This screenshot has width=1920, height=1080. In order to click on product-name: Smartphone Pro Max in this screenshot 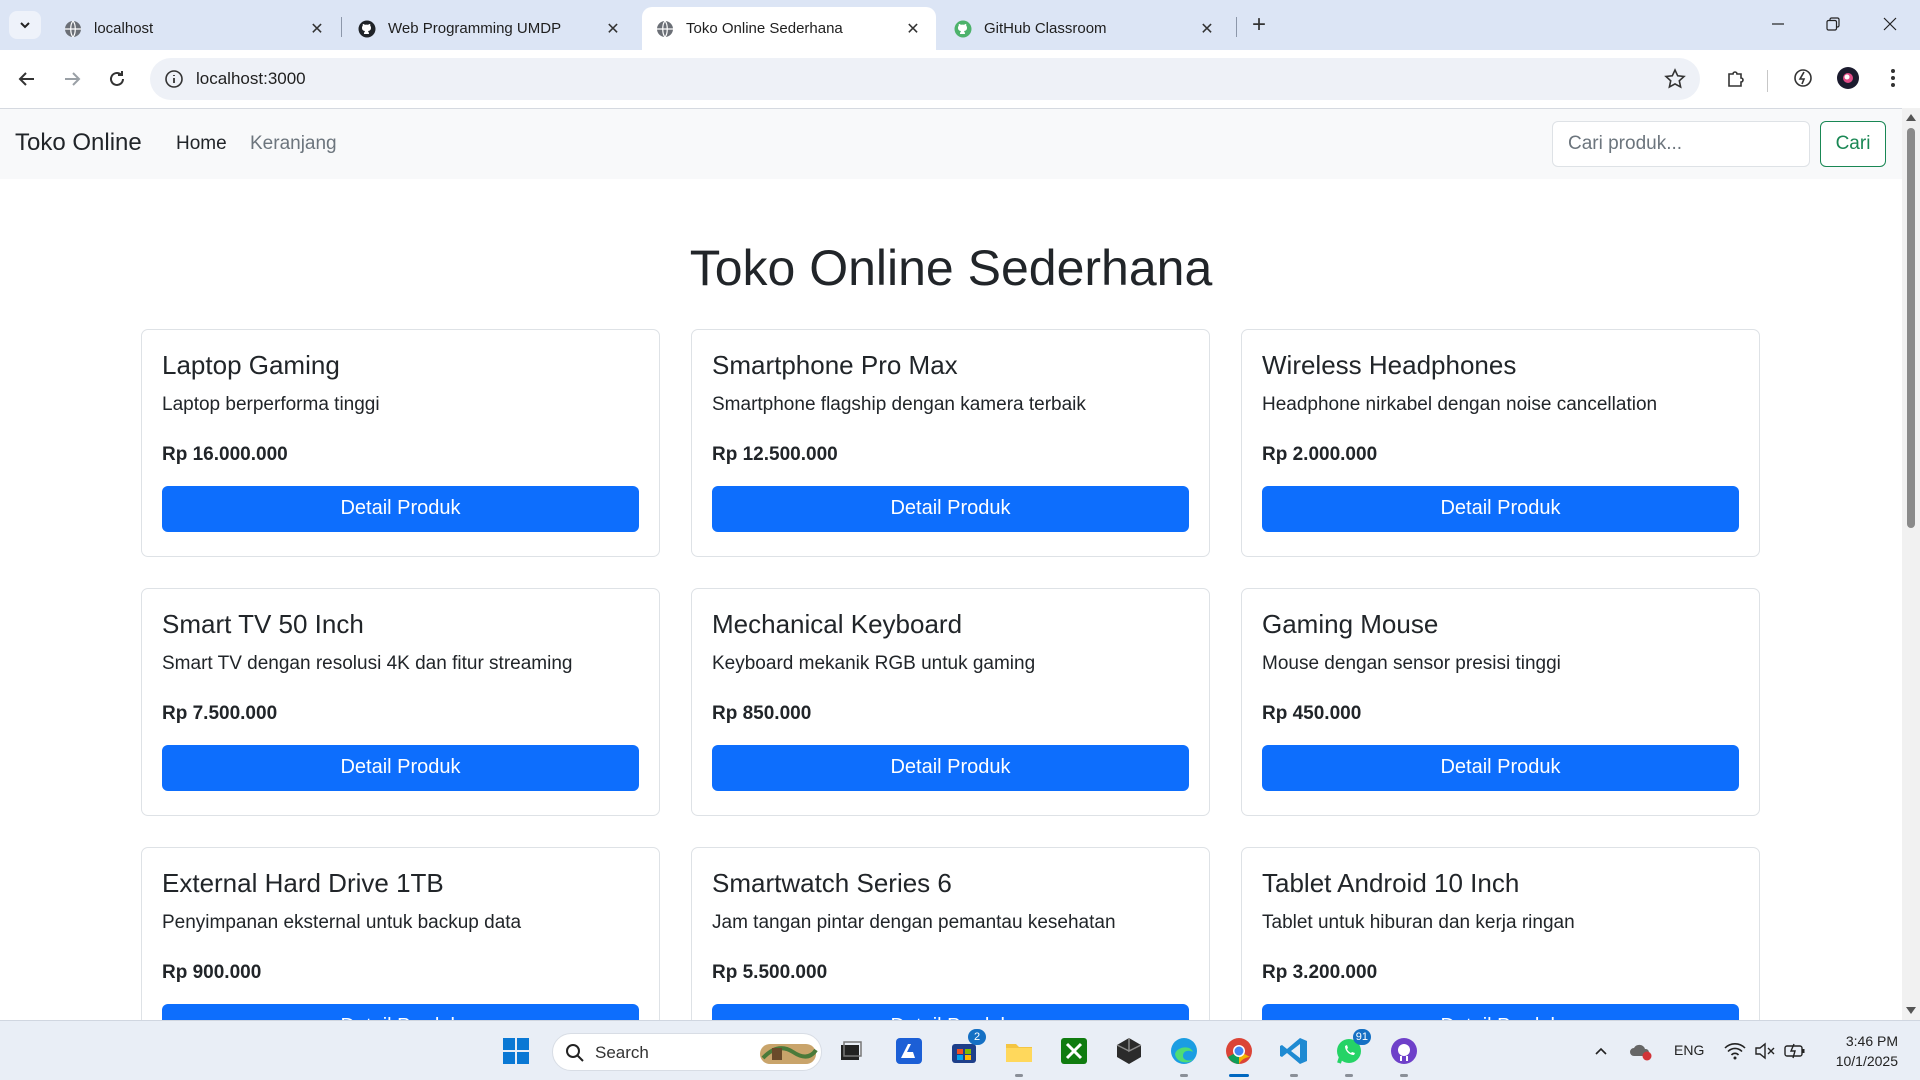, I will do `click(835, 365)`.